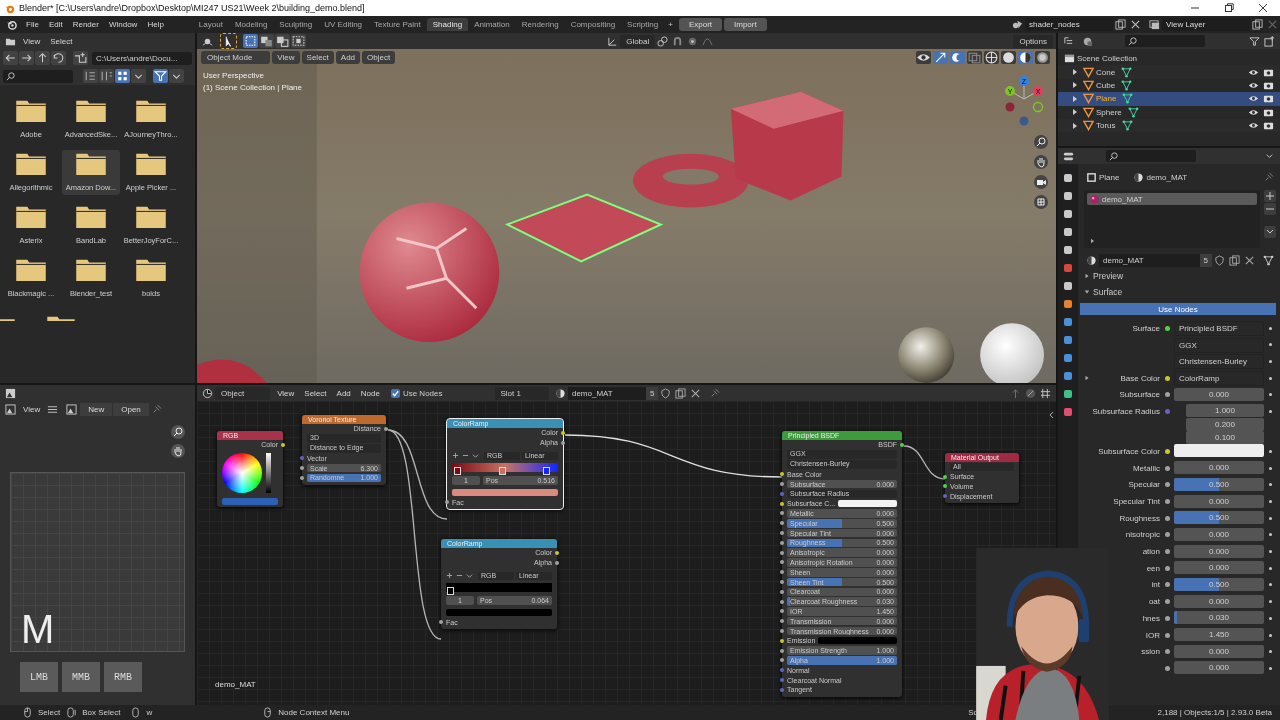  What do you see at coordinates (155, 24) in the screenshot?
I see `menu-item: Help` at bounding box center [155, 24].